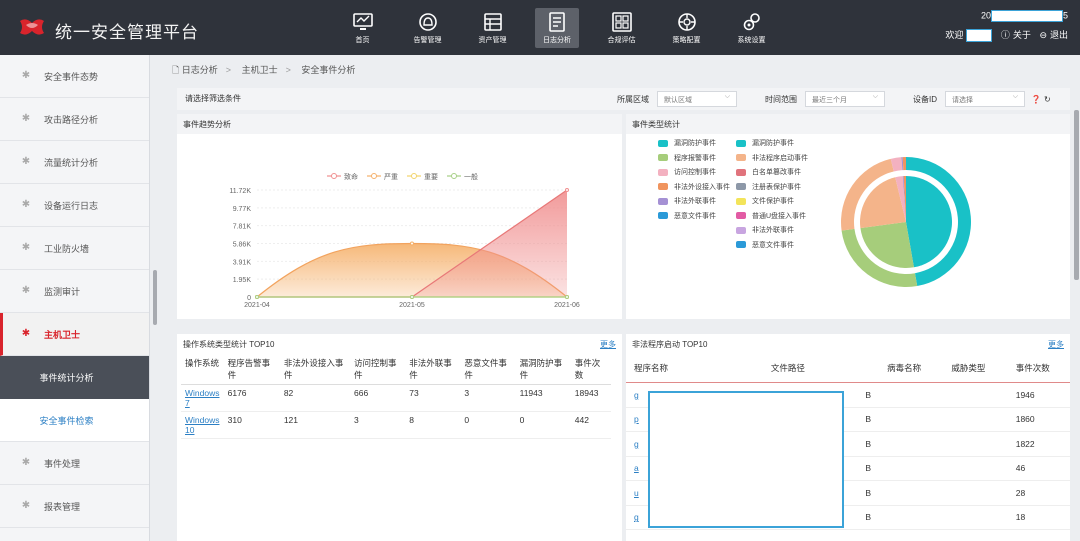 The width and height of the screenshot is (1080, 541). I want to click on about-link: ⓘ 关于, so click(1014, 35).